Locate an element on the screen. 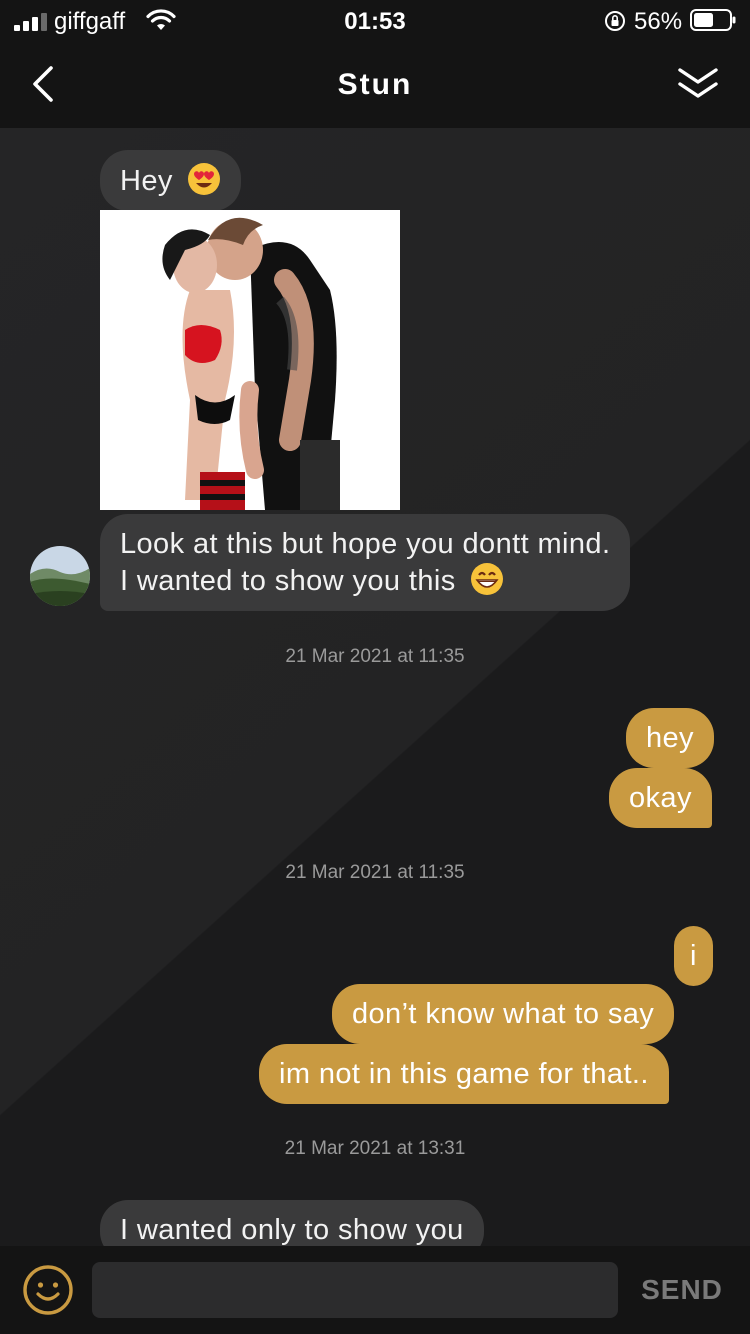 The width and height of the screenshot is (750, 1334). outgoing-message: i is located at coordinates (693, 956).